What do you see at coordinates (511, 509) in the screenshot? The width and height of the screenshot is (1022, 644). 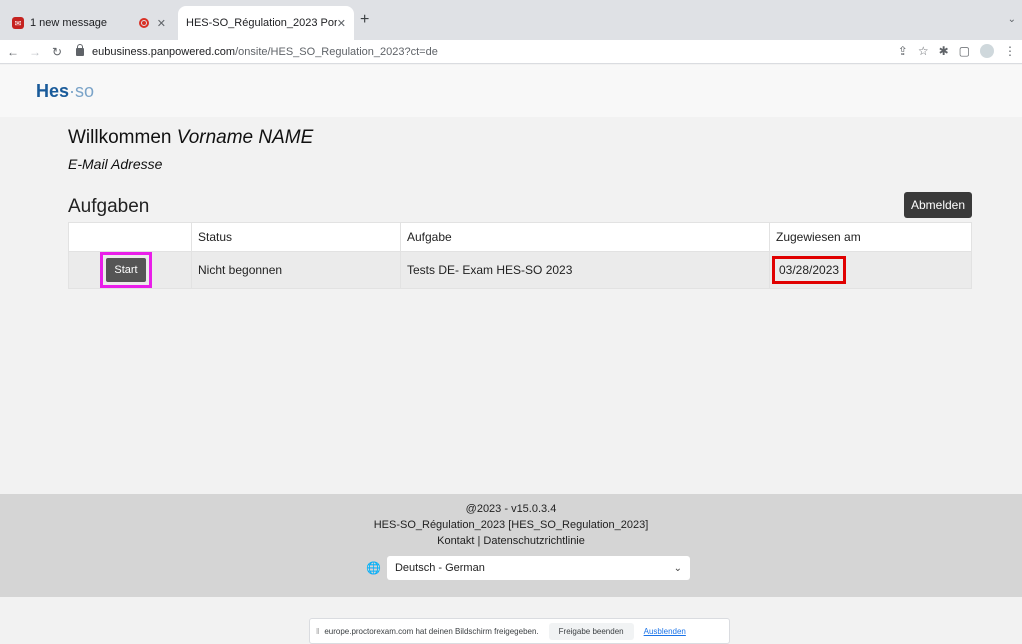 I see `footer-version: @2023 - v15.0.3.4` at bounding box center [511, 509].